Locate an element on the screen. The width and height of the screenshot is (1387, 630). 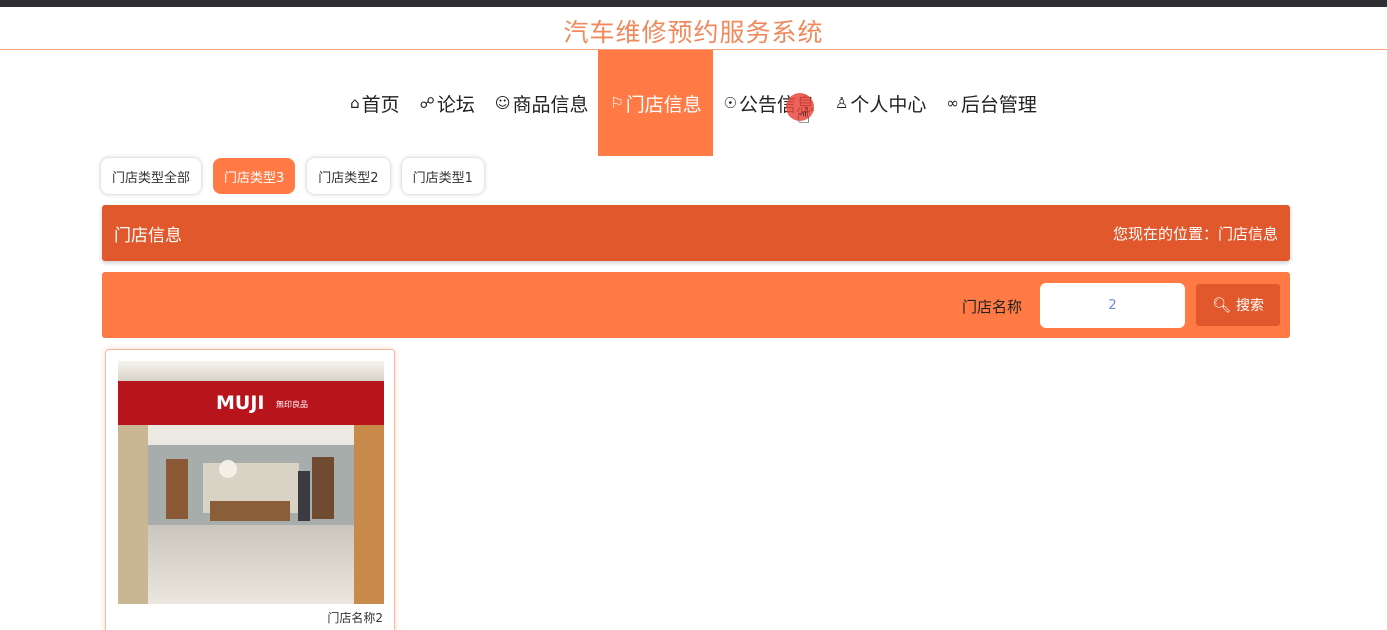
store-image: MUJI 無印良品 is located at coordinates (251, 482).